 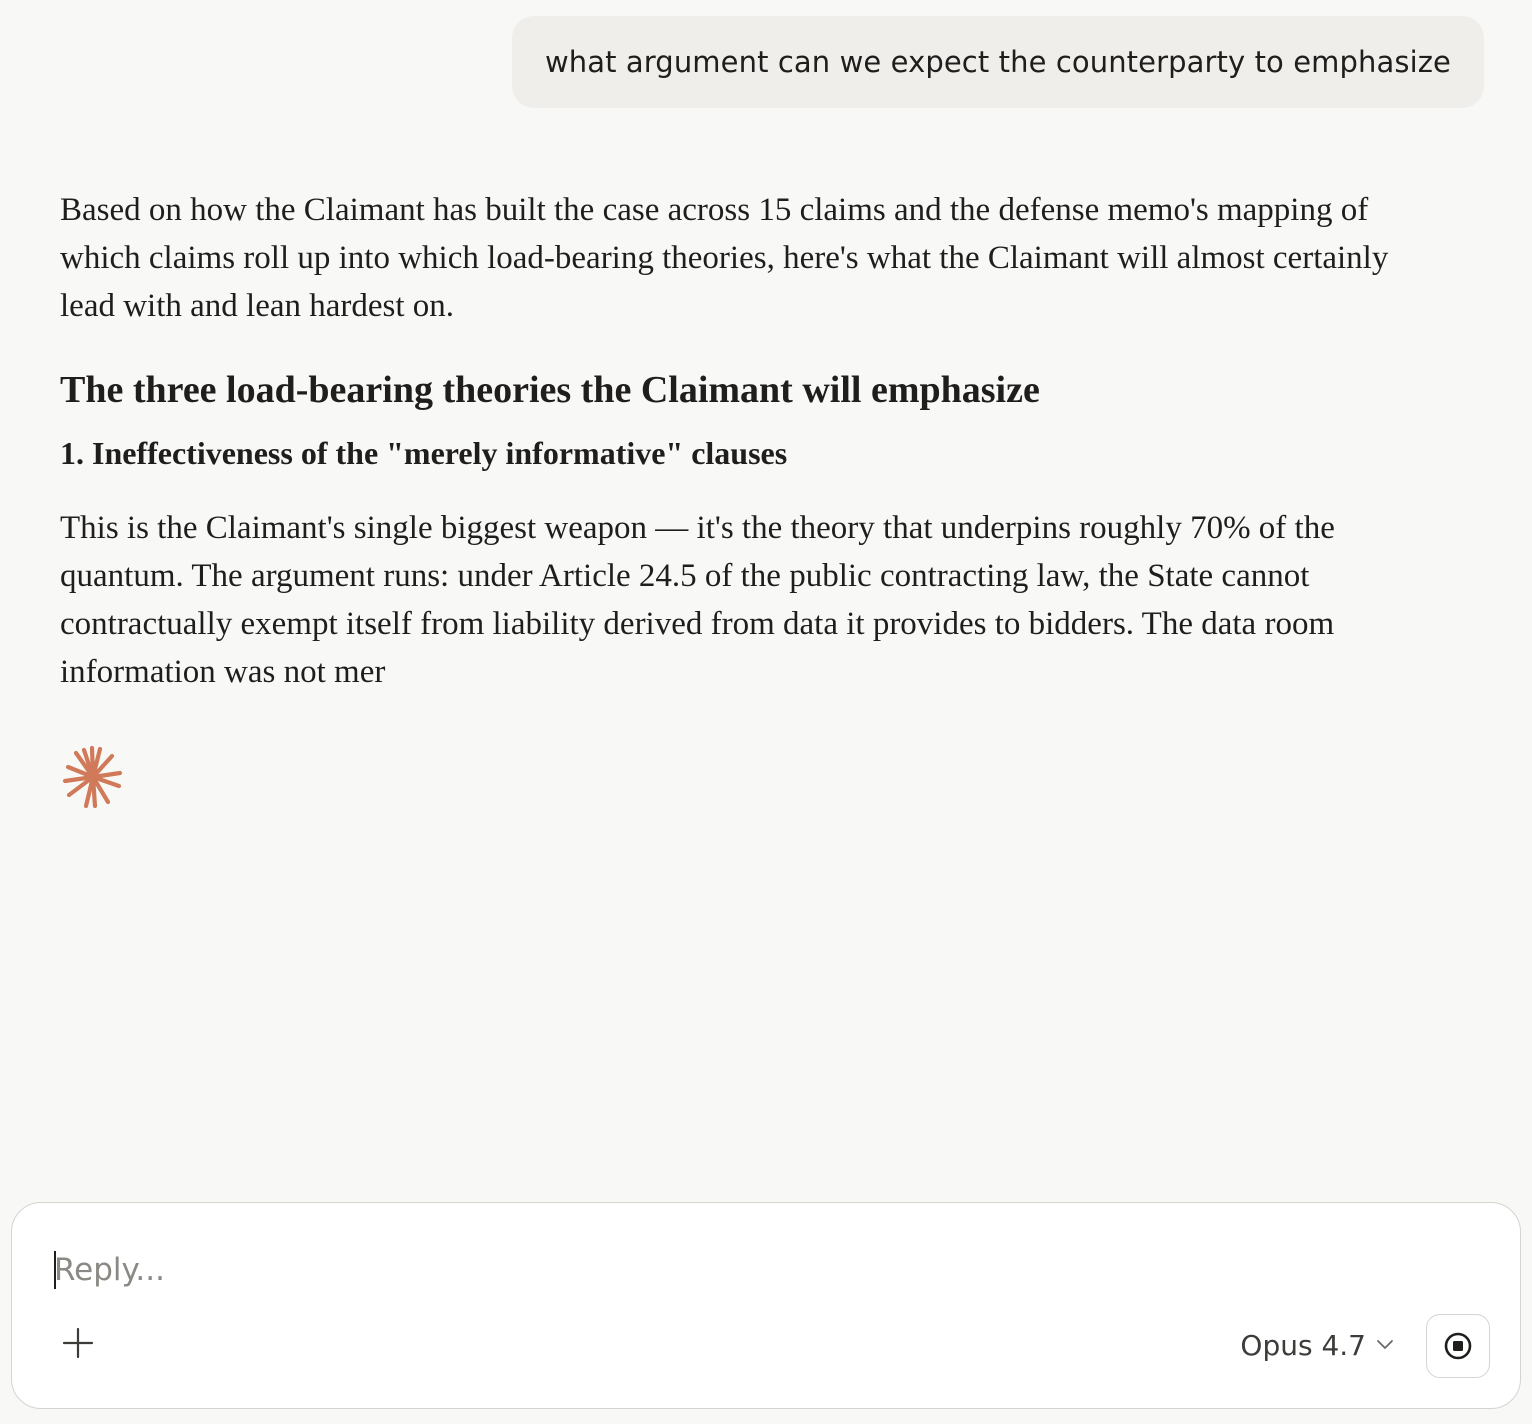 What do you see at coordinates (1303, 1345) in the screenshot?
I see `model-label: Opus 4.7` at bounding box center [1303, 1345].